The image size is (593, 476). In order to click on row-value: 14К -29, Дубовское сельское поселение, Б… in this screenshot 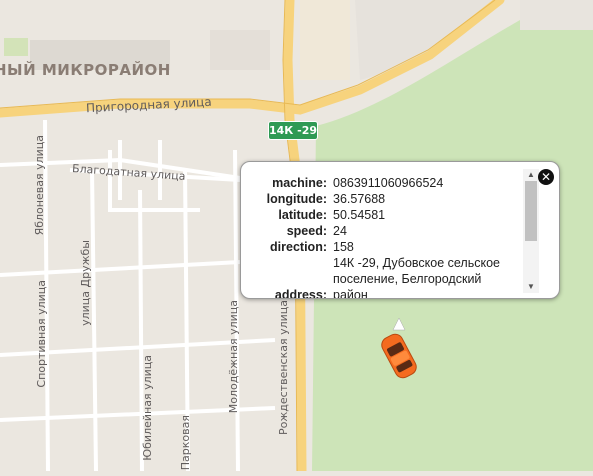, I will do `click(417, 277)`.